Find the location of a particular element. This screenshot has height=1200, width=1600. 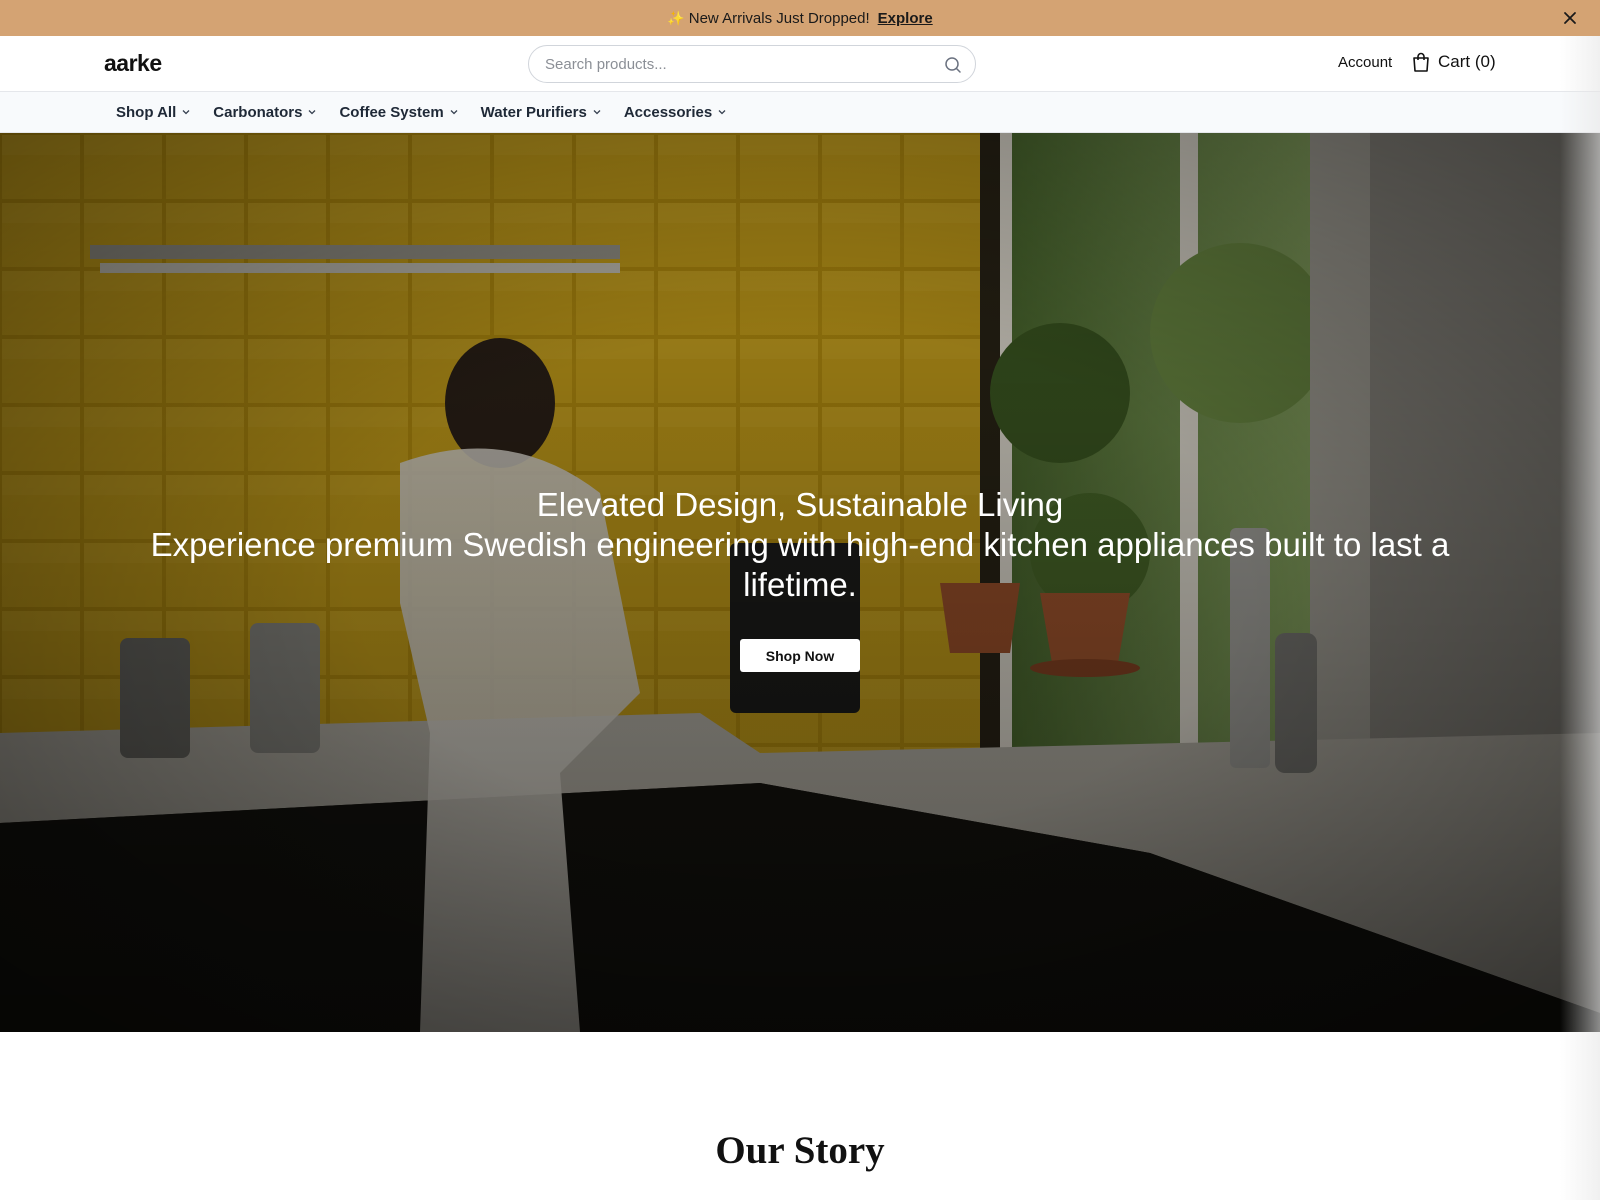

cart-button: Cart (0) is located at coordinates (1454, 62).